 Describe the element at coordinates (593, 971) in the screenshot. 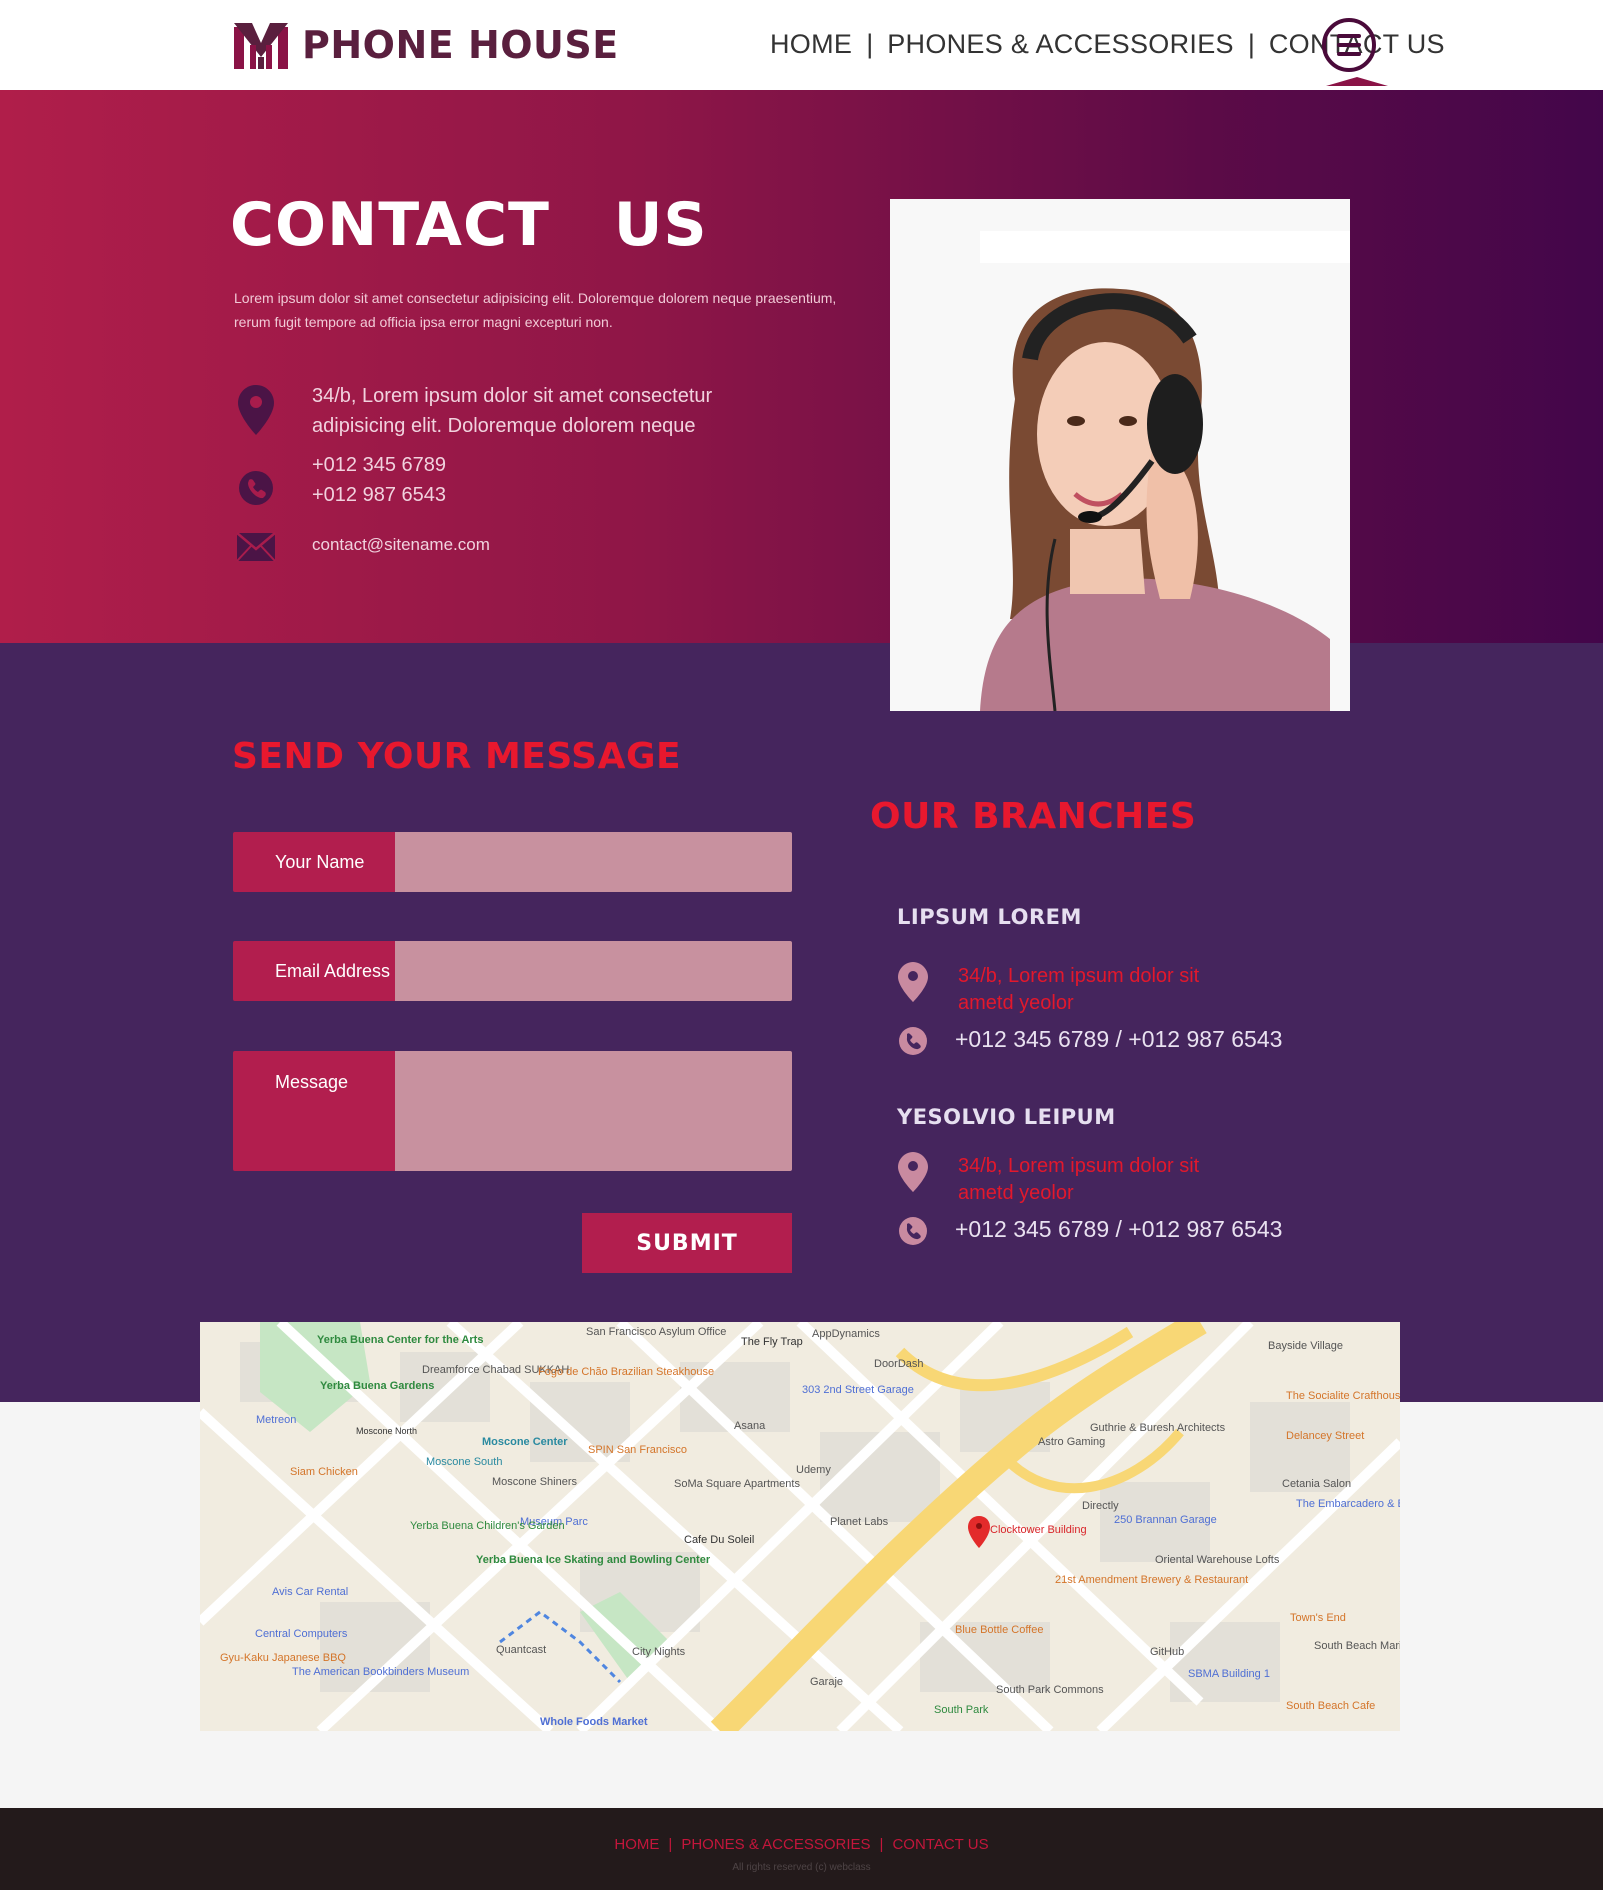

I see `email-input` at that location.